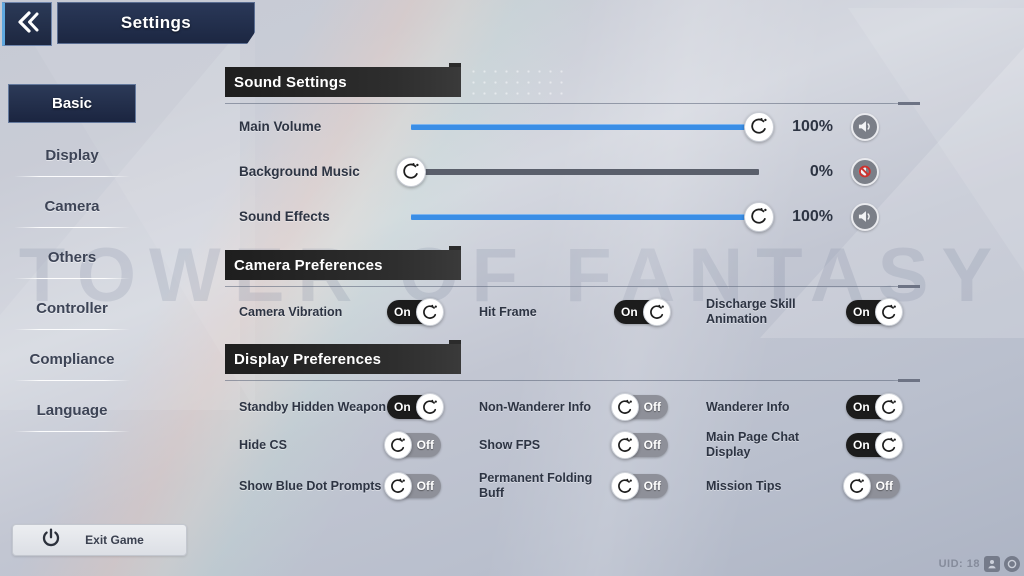 The height and width of the screenshot is (576, 1024). I want to click on sidebar-item-display: Display, so click(72, 156).